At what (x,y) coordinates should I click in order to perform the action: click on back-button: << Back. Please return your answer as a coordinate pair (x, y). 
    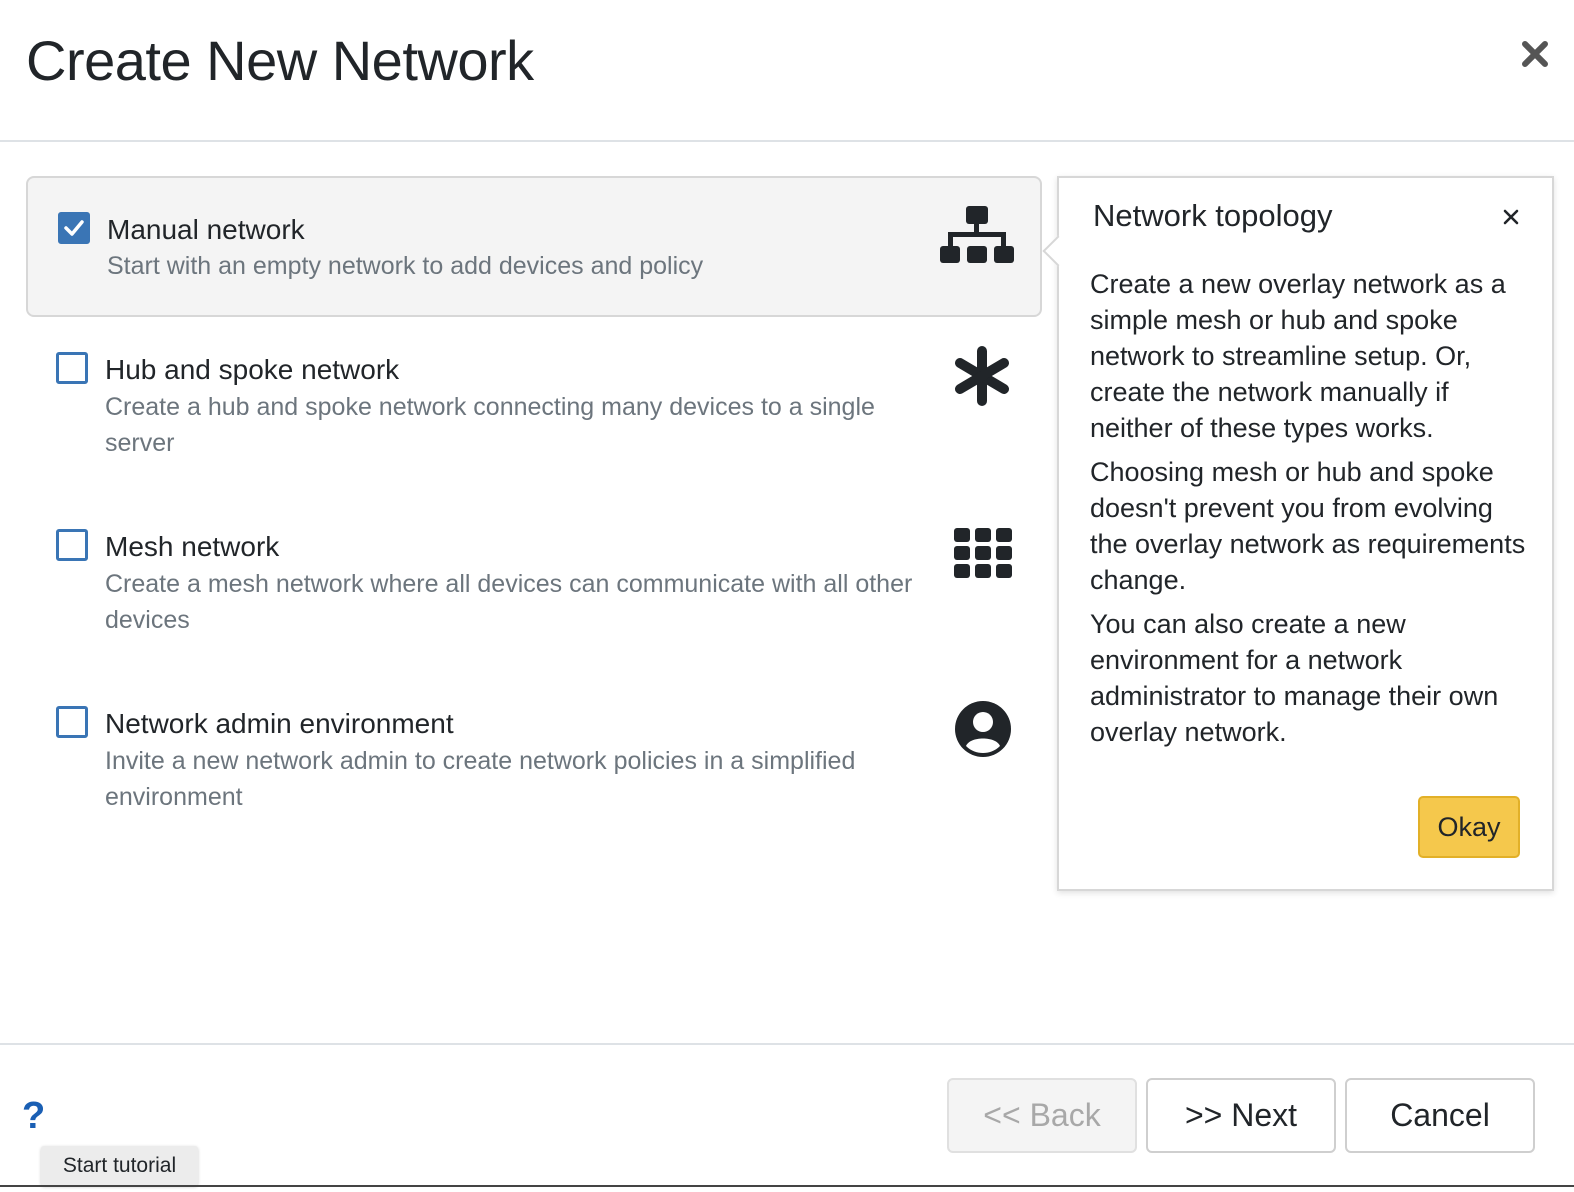
    Looking at the image, I should click on (1042, 1115).